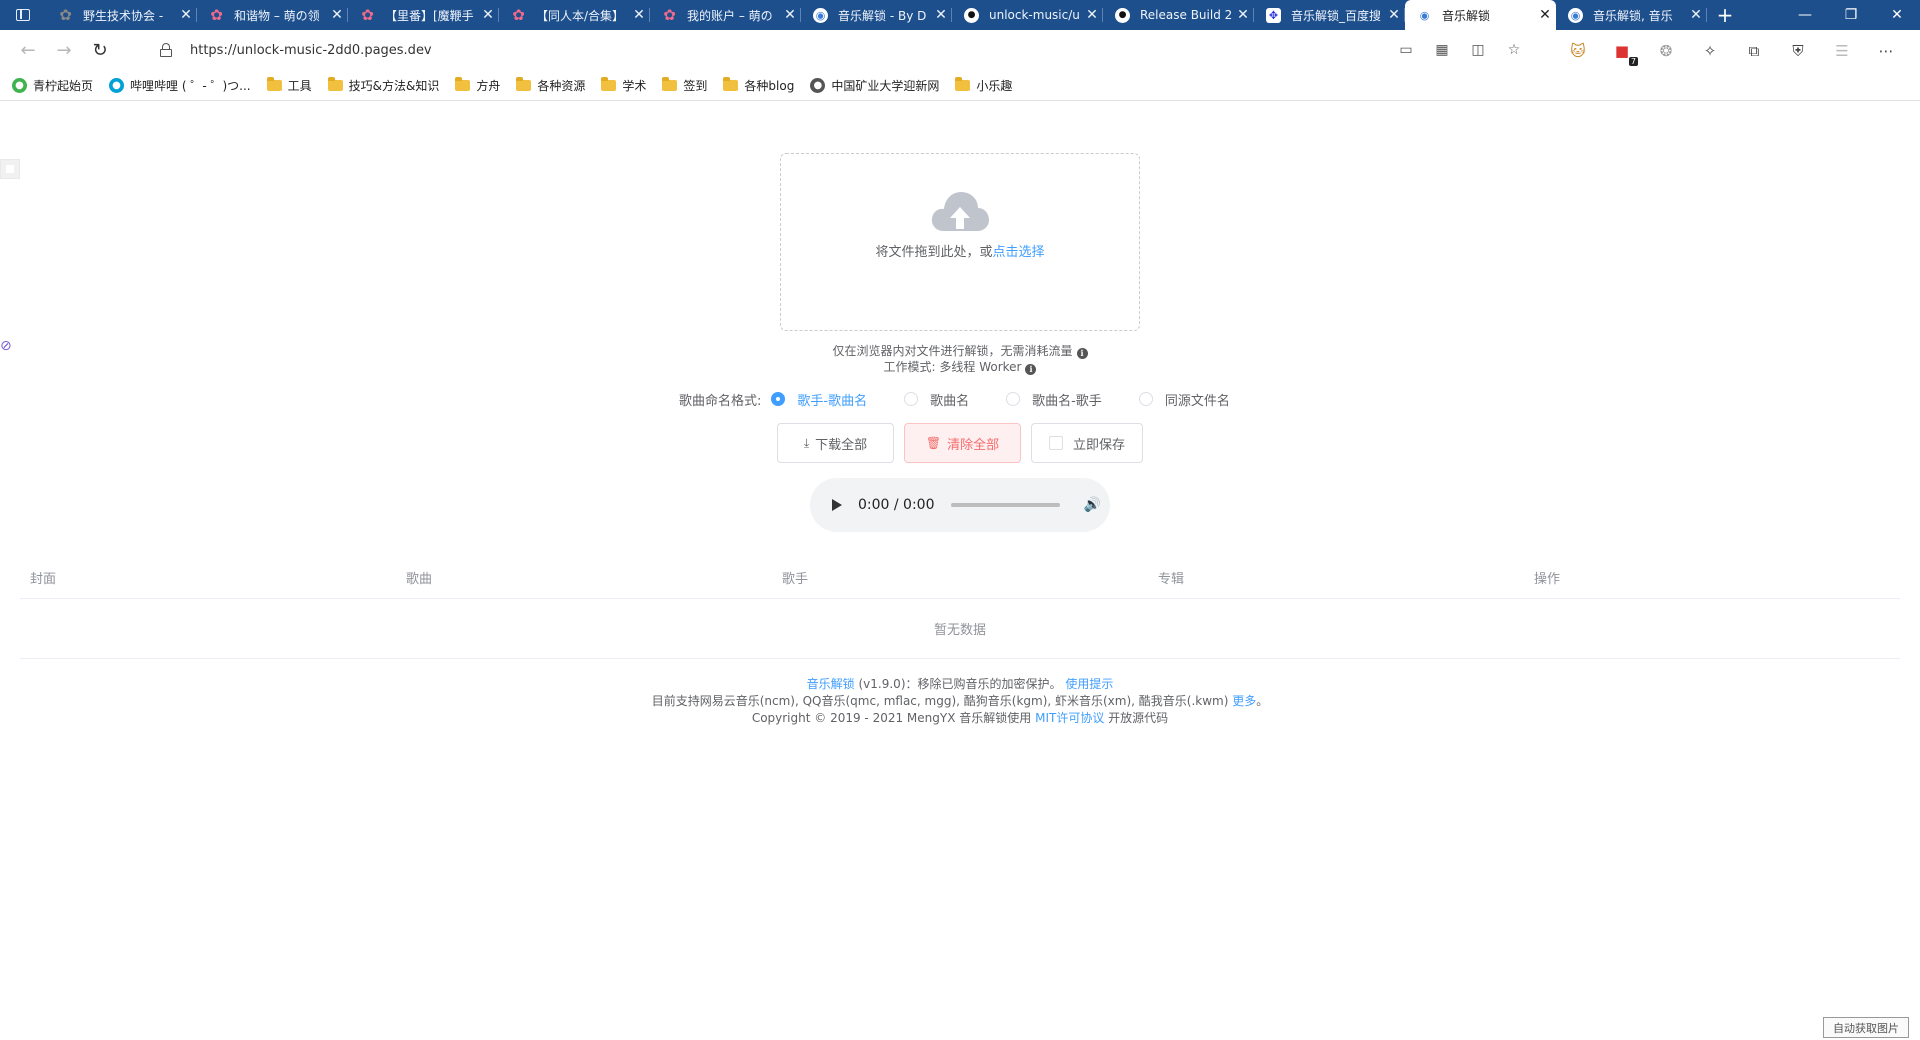 Image resolution: width=1920 pixels, height=1040 pixels. I want to click on bookmark-10: 小乐趣, so click(983, 85).